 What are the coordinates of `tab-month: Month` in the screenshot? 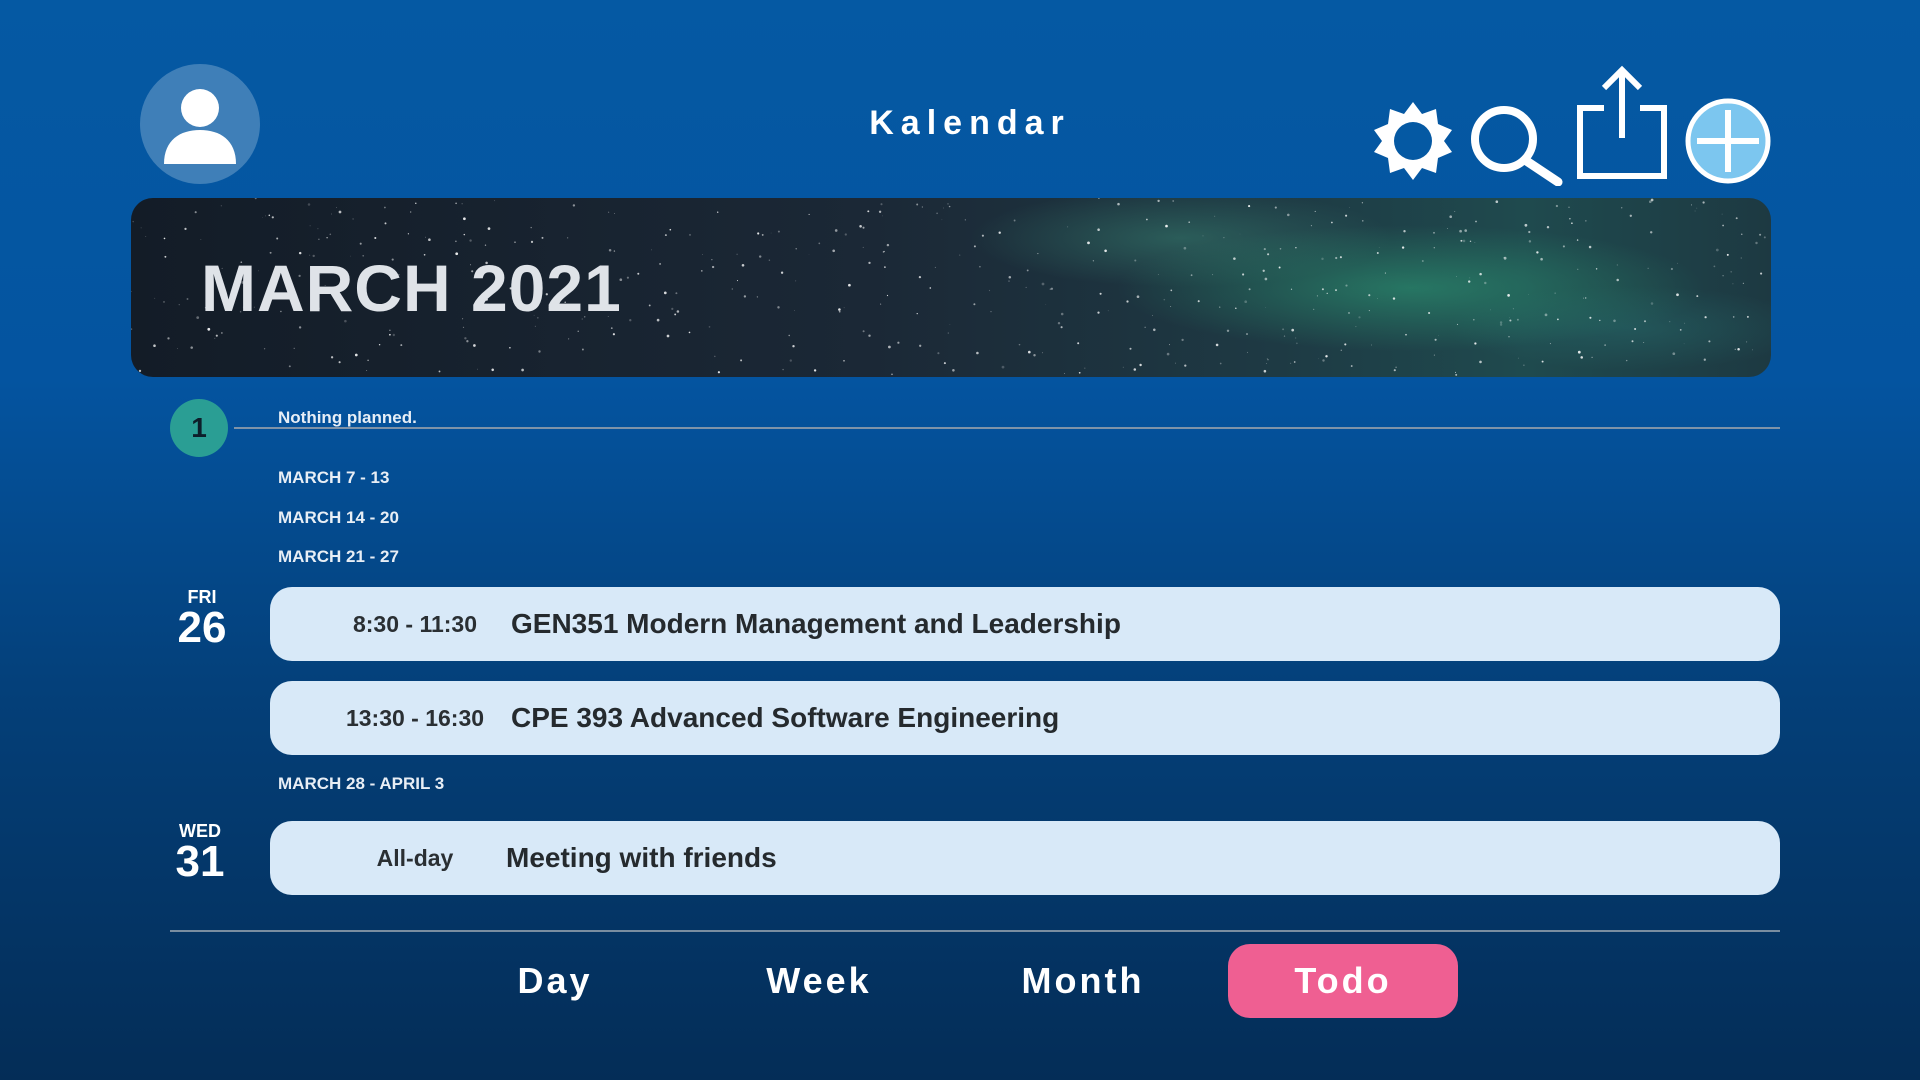 It's located at (1083, 981).